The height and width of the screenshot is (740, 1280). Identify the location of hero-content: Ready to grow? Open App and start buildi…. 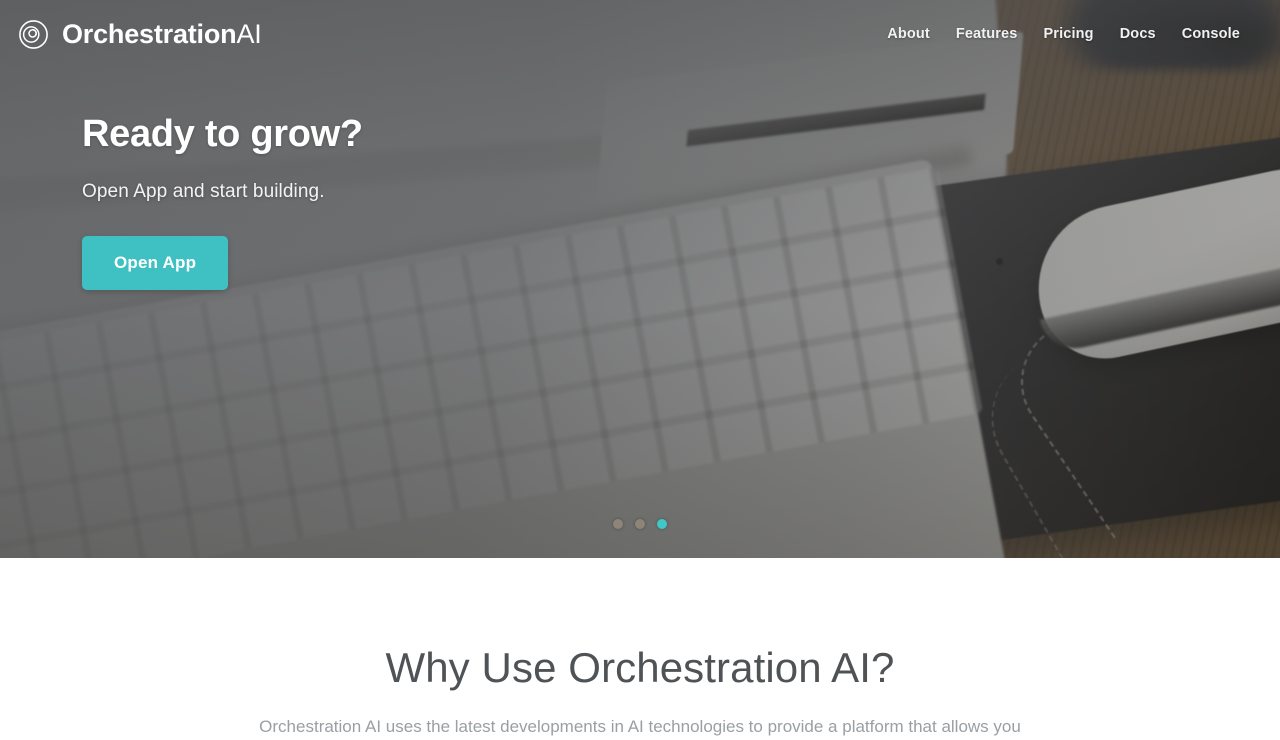
(222, 201).